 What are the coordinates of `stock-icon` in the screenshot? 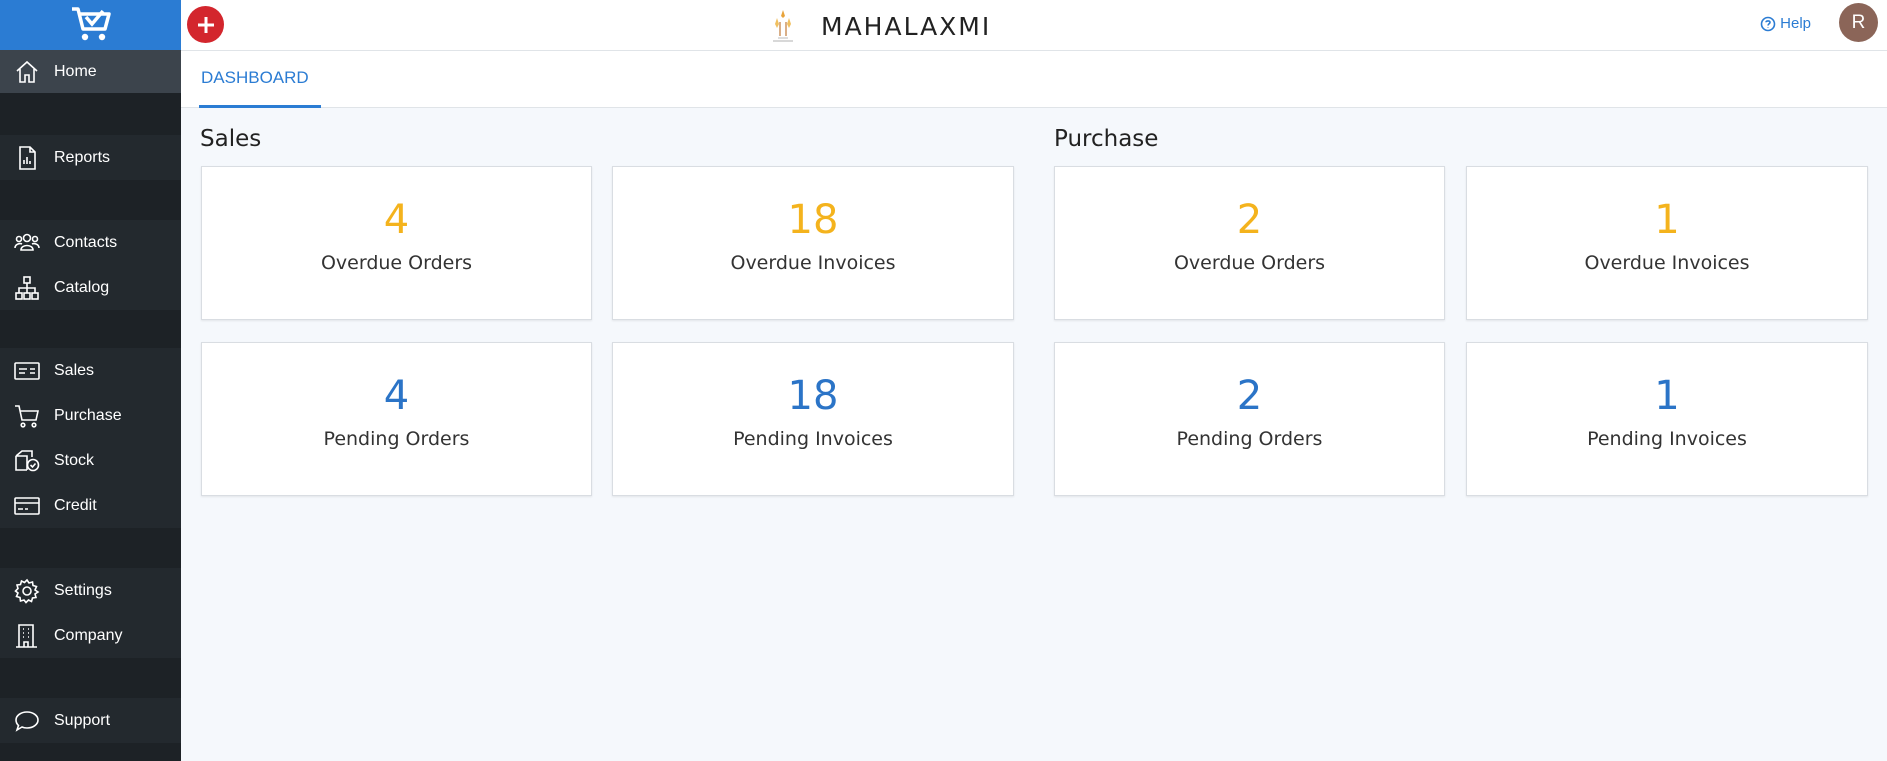 It's located at (27, 461).